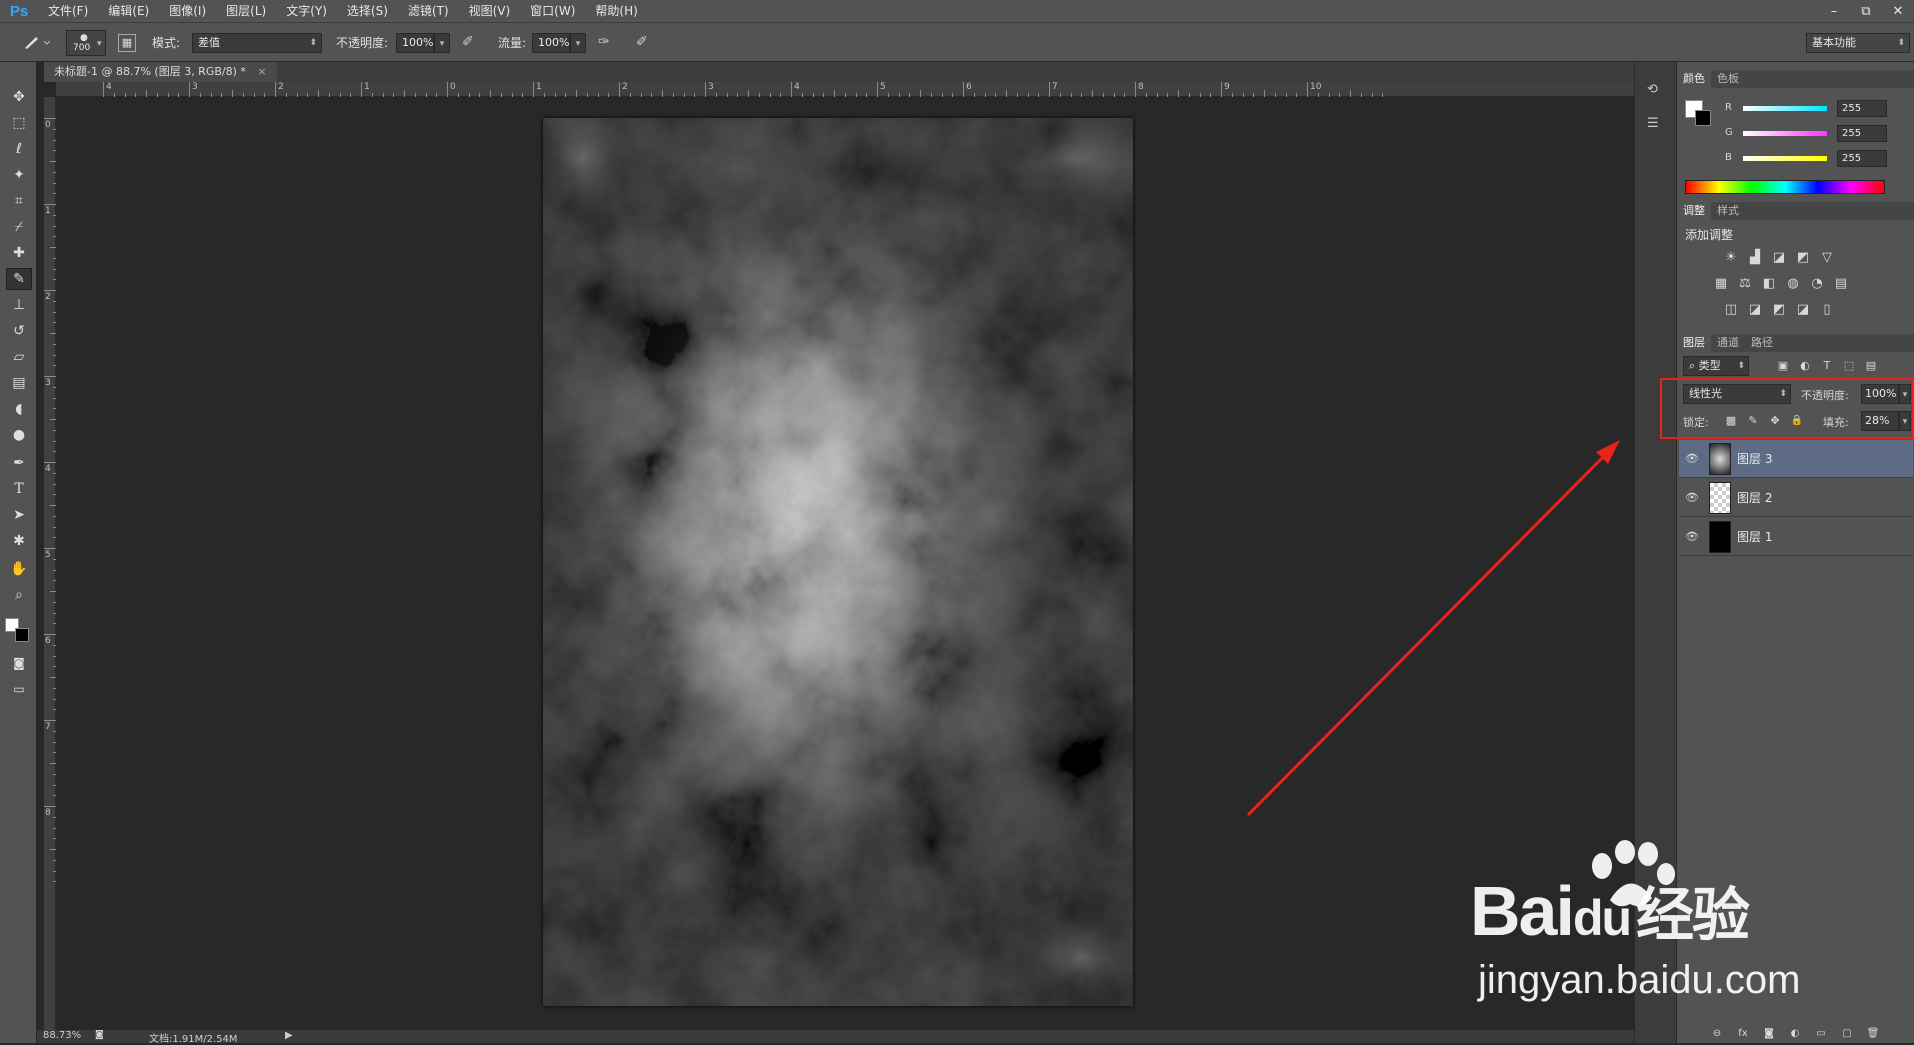  Describe the element at coordinates (19, 541) in the screenshot. I see `custom-shape-tool-icon: ✱` at that location.